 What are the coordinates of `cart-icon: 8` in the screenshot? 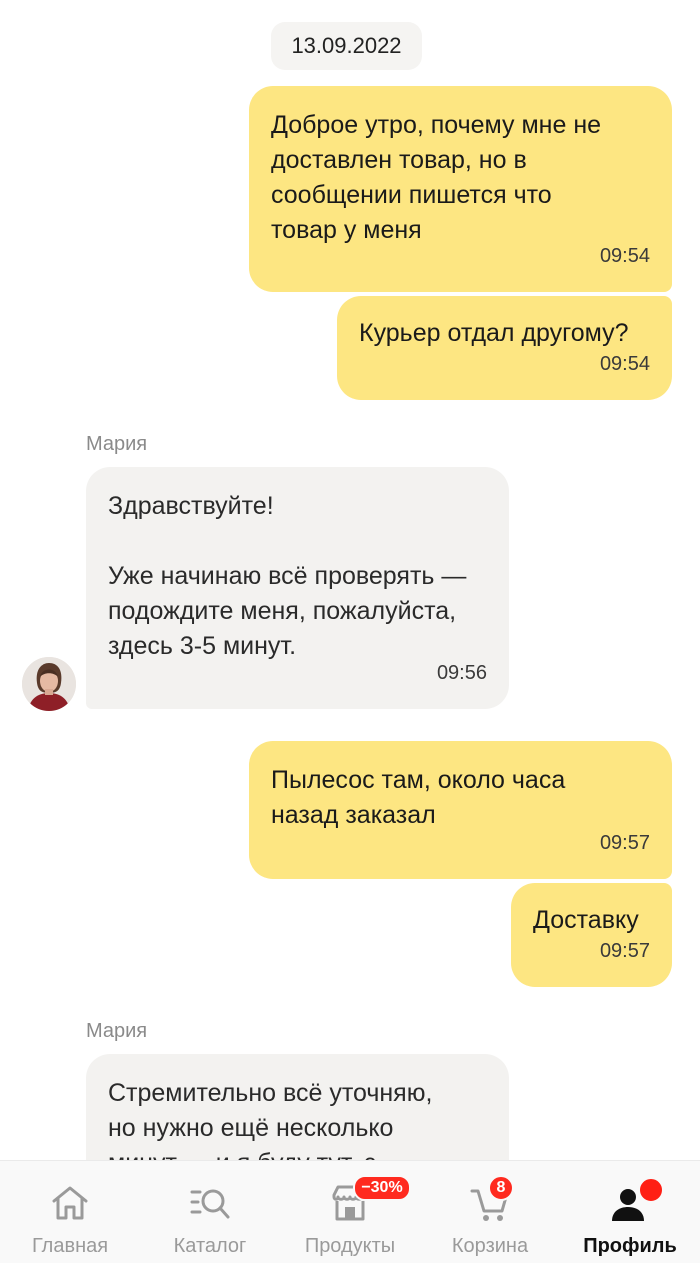 It's located at (491, 1200).